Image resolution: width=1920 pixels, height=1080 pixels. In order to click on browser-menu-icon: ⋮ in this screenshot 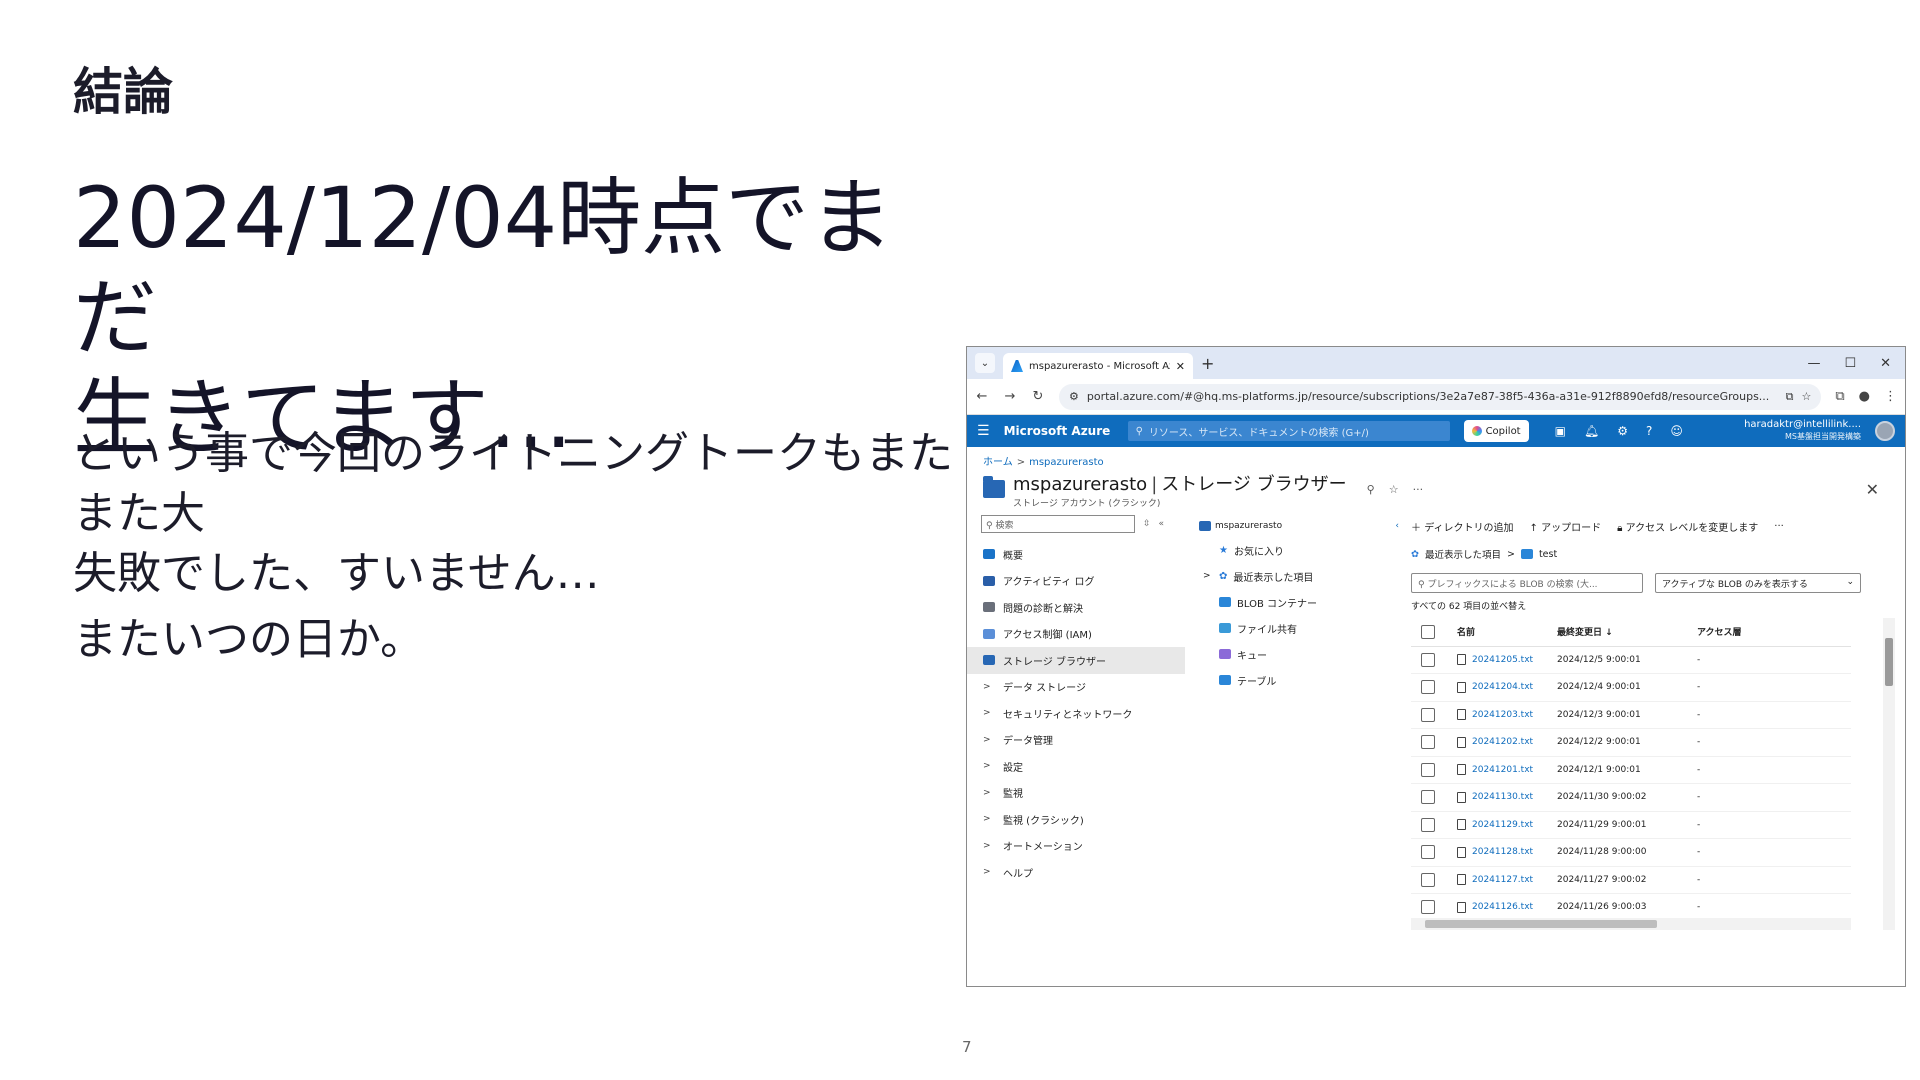, I will do `click(1890, 396)`.